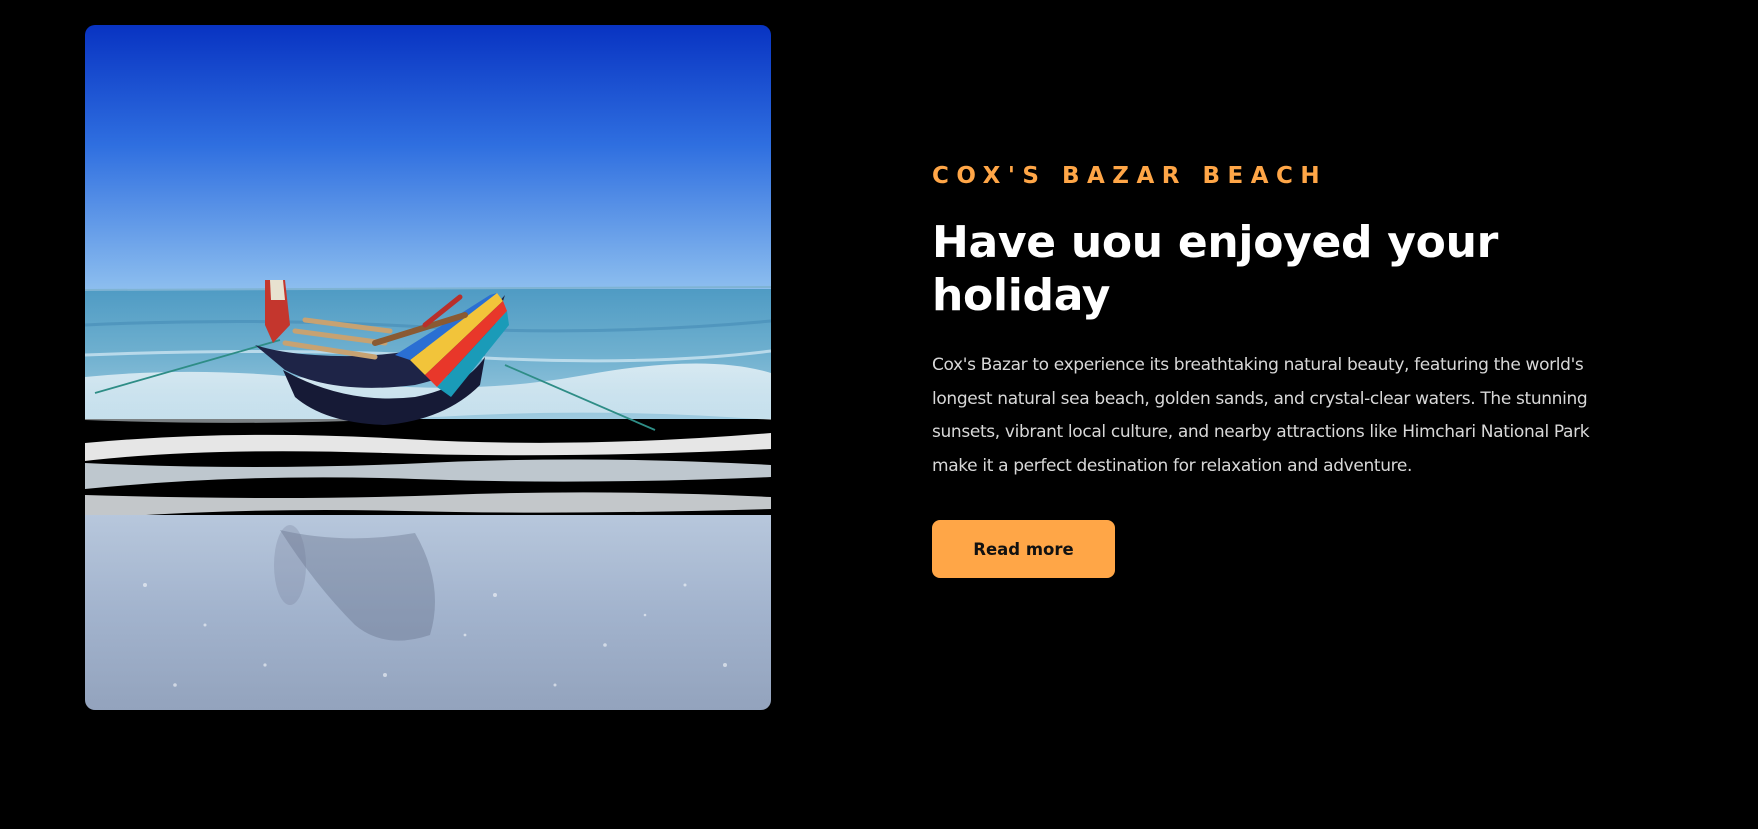  I want to click on page-title: Have uou enjoyed your holiday, so click(1215, 269).